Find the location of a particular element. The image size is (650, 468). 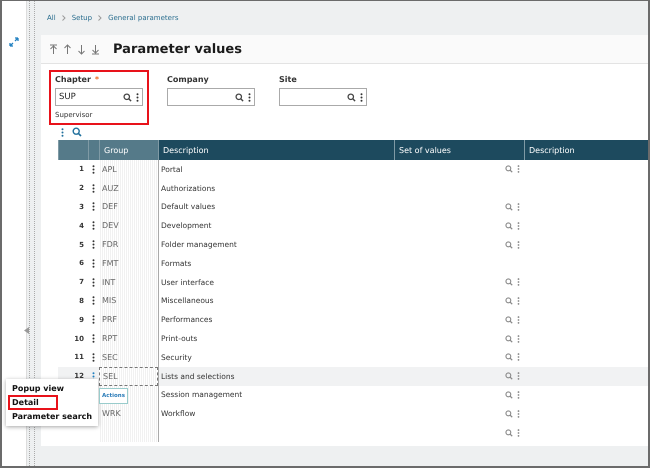

table-cell: DEV is located at coordinates (128, 226).